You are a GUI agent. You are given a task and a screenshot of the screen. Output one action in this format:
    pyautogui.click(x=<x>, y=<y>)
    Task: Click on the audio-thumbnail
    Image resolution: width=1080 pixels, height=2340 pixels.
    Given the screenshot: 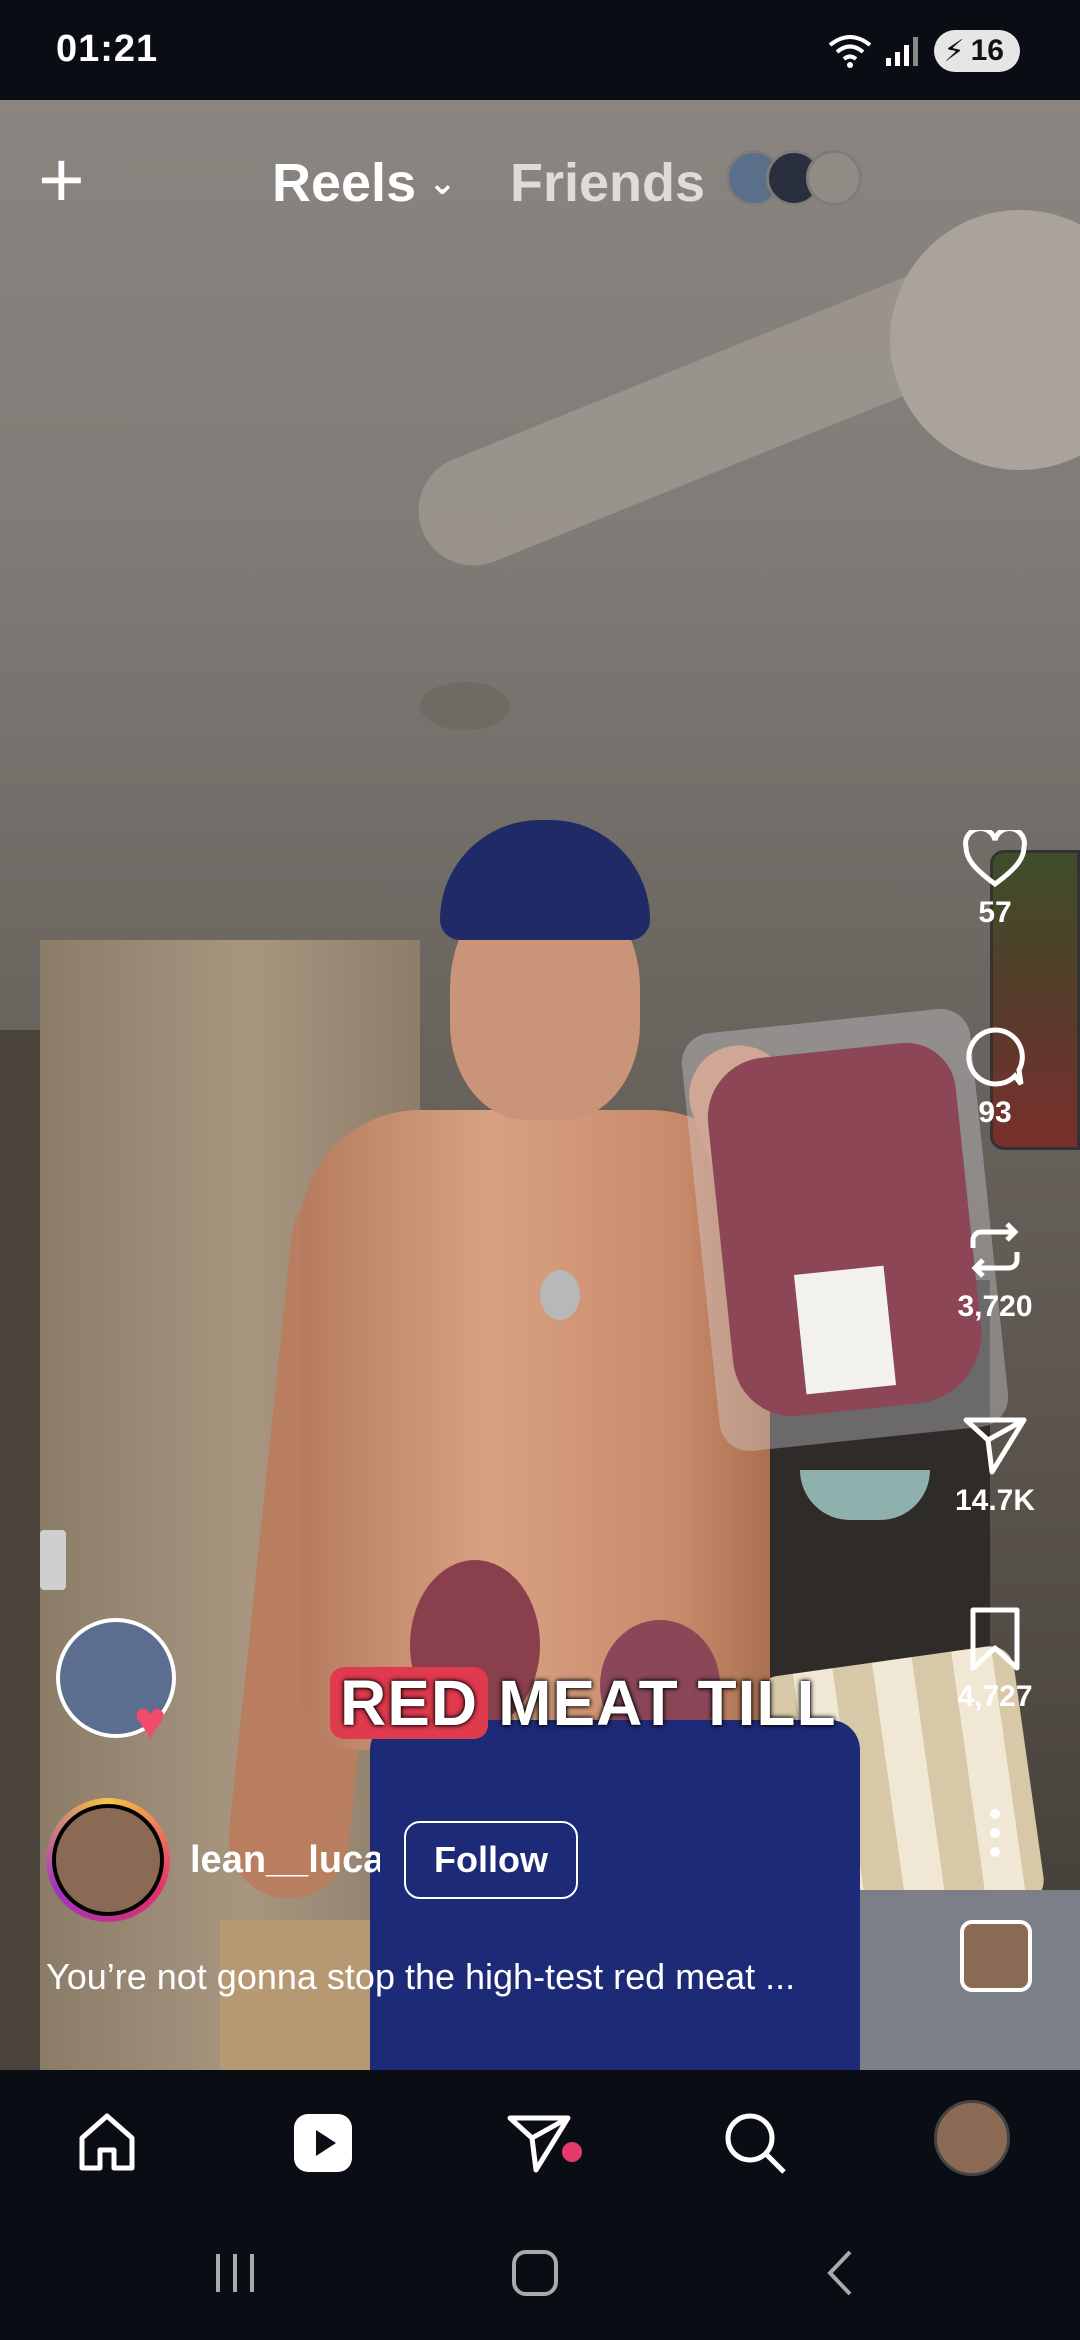 What is the action you would take?
    pyautogui.click(x=996, y=1956)
    